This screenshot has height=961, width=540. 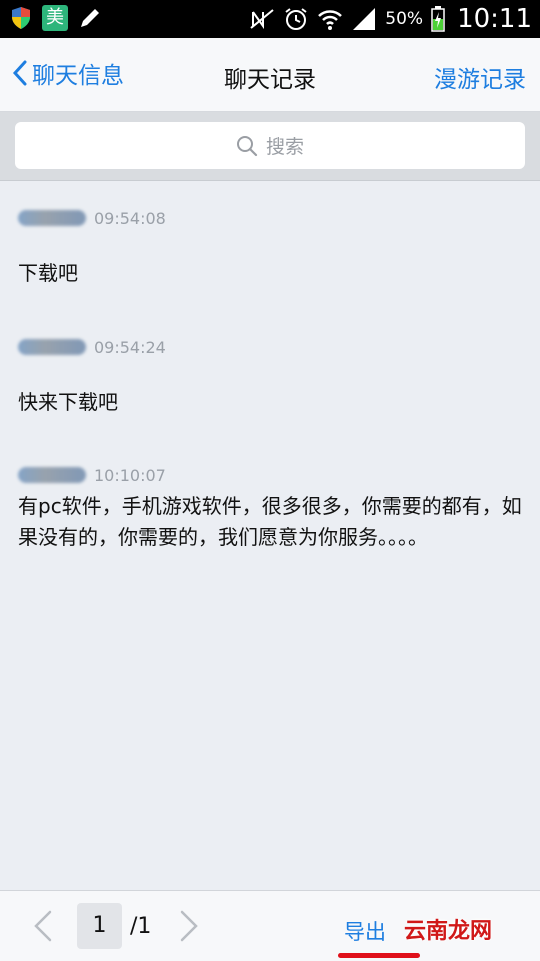 I want to click on signal-icon, so click(x=364, y=19).